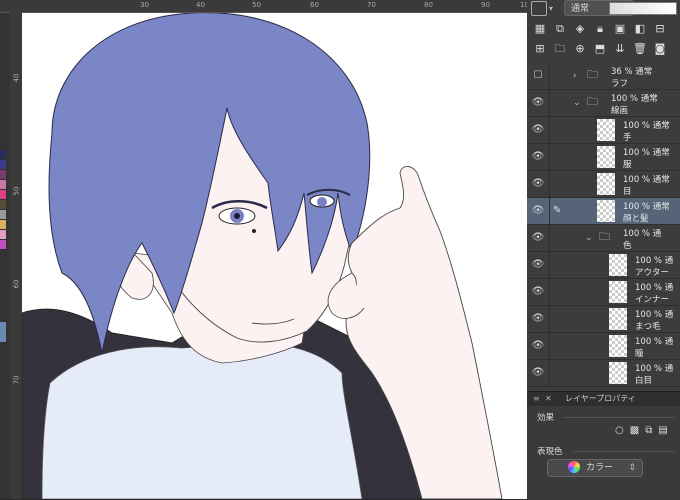 This screenshot has width=680, height=500. Describe the element at coordinates (603, 157) in the screenshot. I see `layer-row: 👁︎ 100 % 通常服` at that location.